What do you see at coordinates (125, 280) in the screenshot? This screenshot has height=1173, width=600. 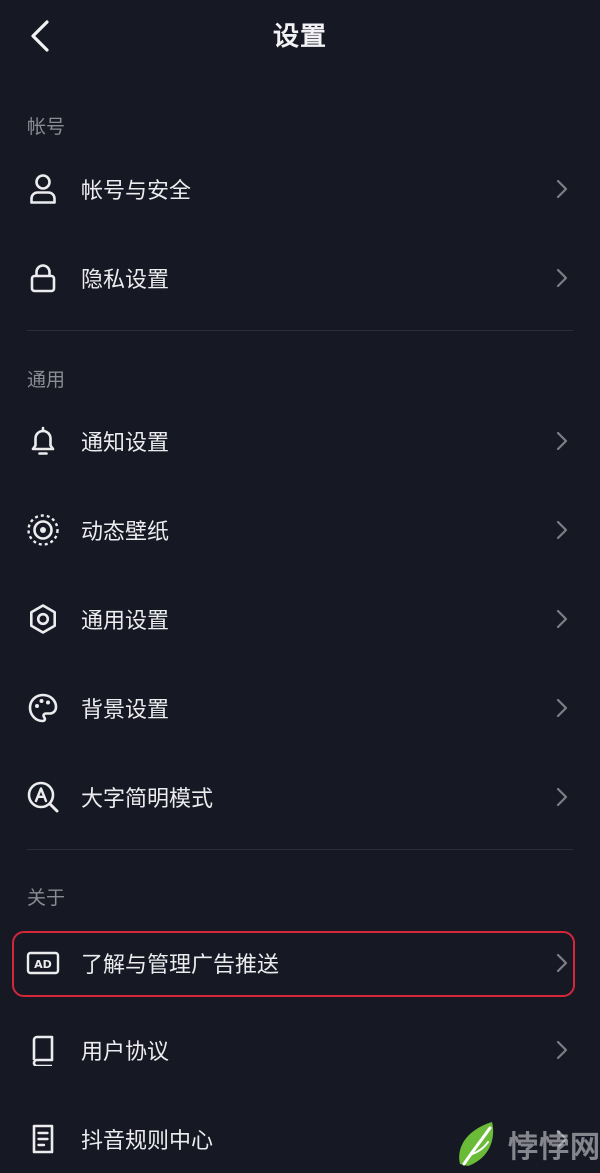 I see `menu-item-label: 隐私设置` at bounding box center [125, 280].